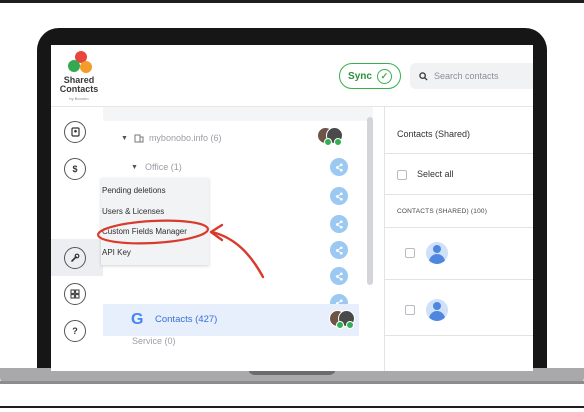  Describe the element at coordinates (153, 232) in the screenshot. I see `annotation-circle` at that location.